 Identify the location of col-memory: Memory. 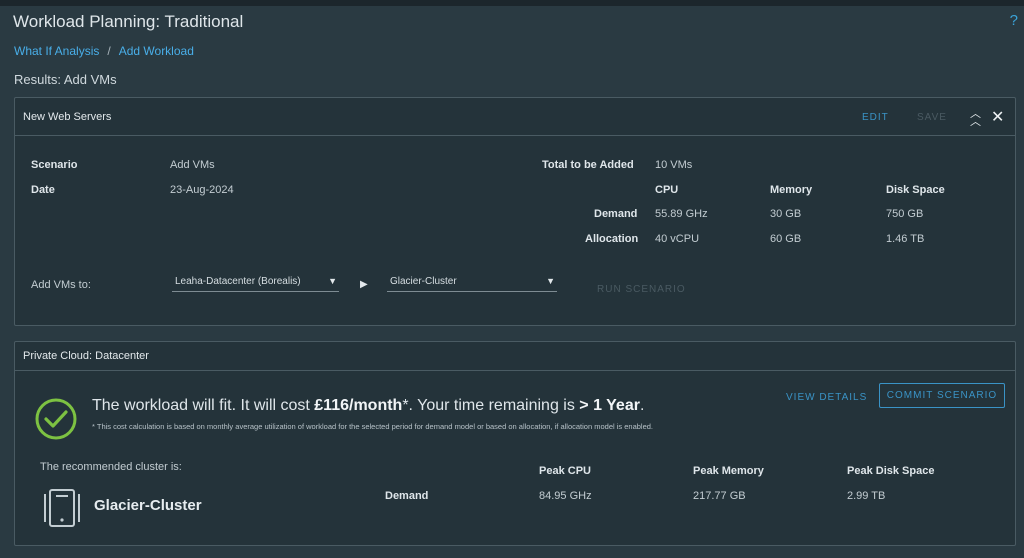
(791, 190).